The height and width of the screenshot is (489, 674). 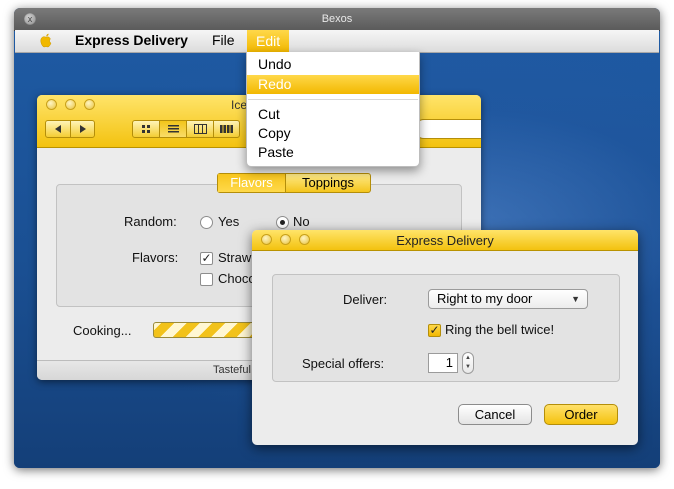 I want to click on back-forward-control, so click(x=70, y=129).